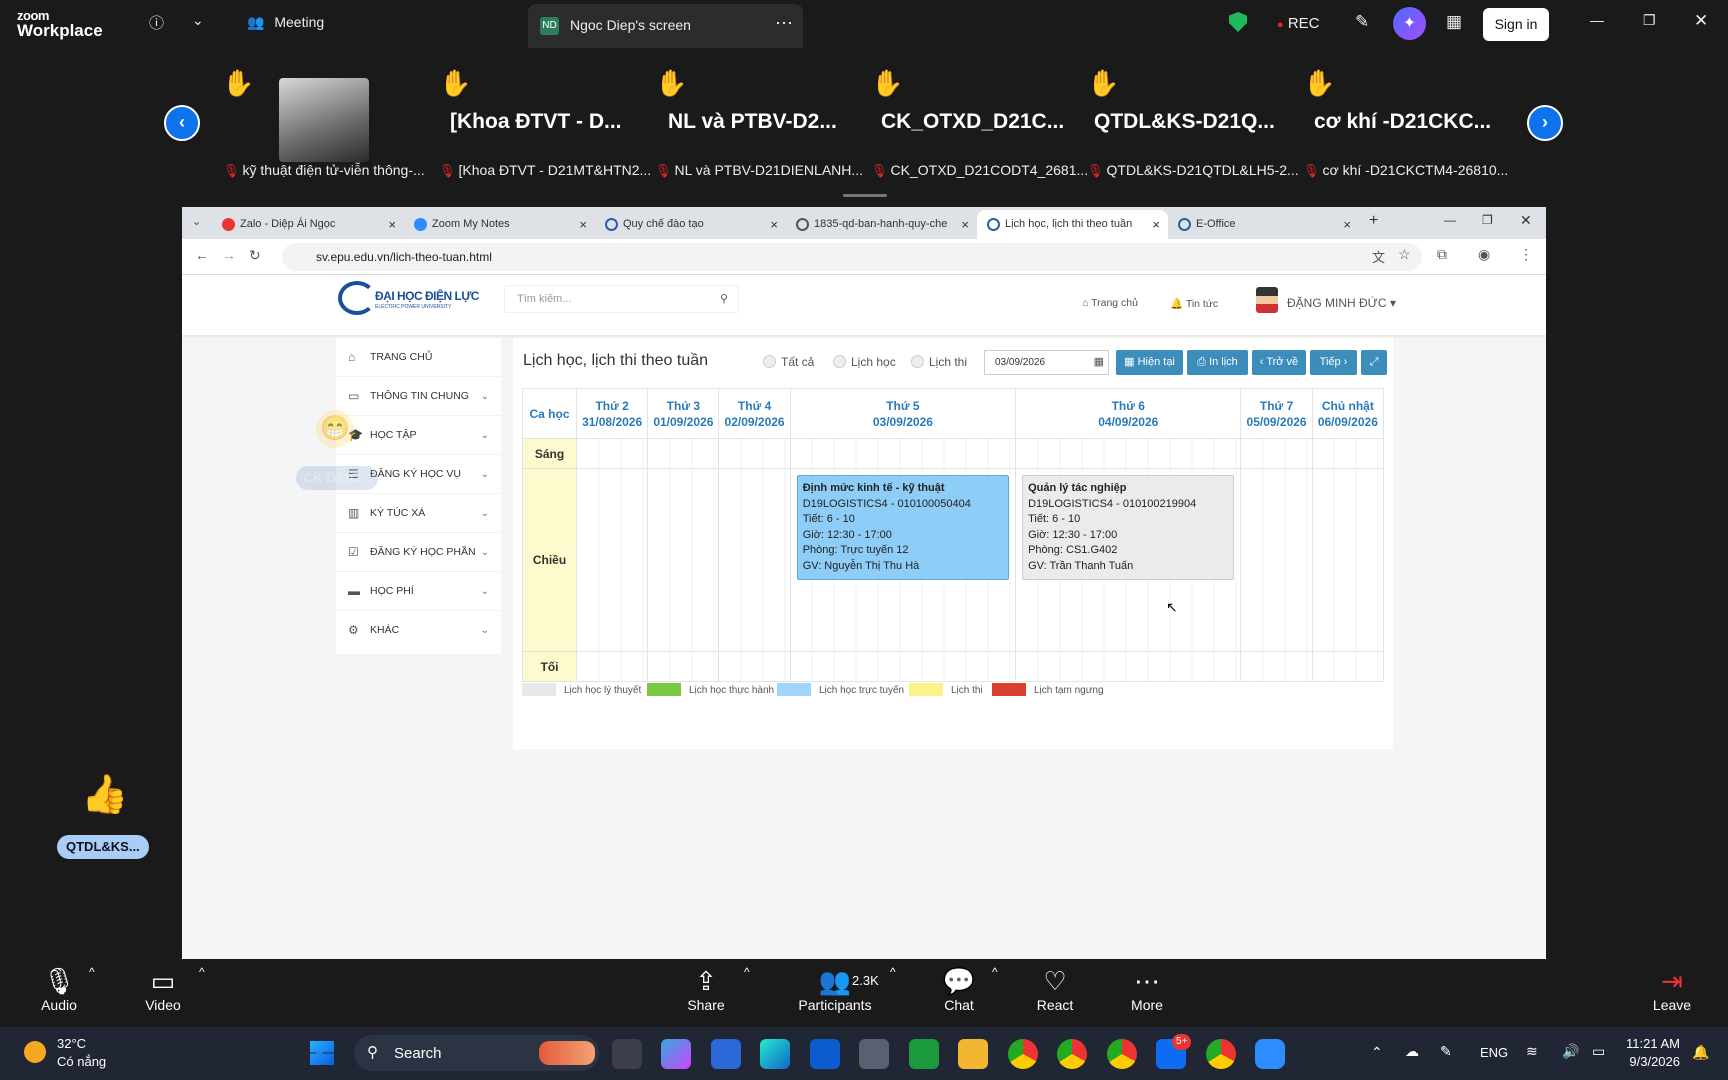  What do you see at coordinates (939, 362) in the screenshot?
I see `filter-exam-radio: Lịch thi` at bounding box center [939, 362].